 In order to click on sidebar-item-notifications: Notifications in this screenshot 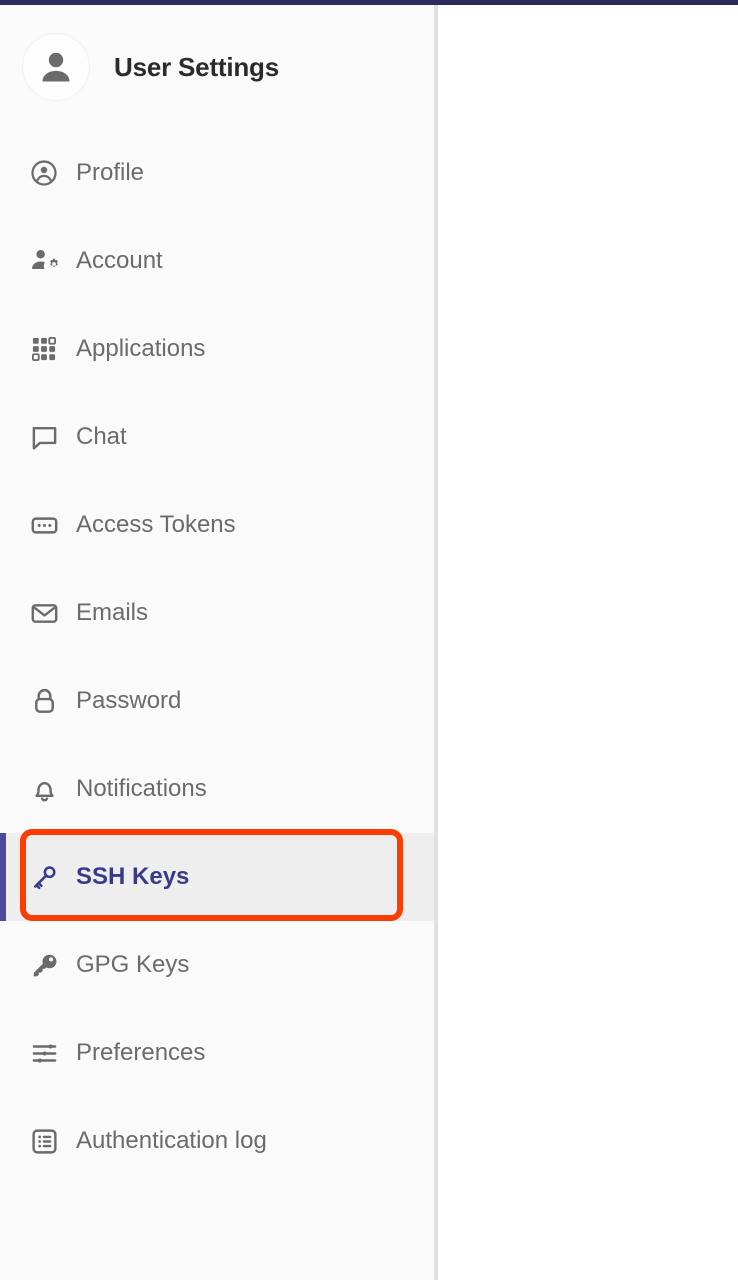, I will do `click(217, 789)`.